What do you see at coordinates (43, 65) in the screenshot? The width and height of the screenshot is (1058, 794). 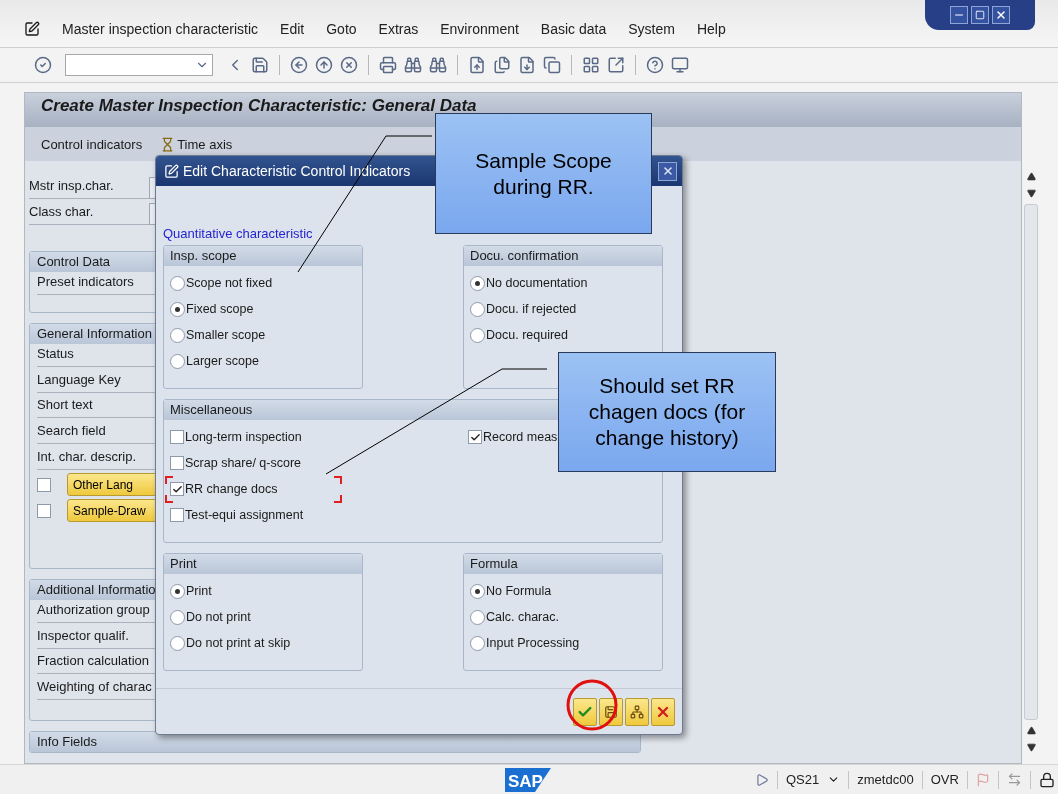 I see `enter-icon` at bounding box center [43, 65].